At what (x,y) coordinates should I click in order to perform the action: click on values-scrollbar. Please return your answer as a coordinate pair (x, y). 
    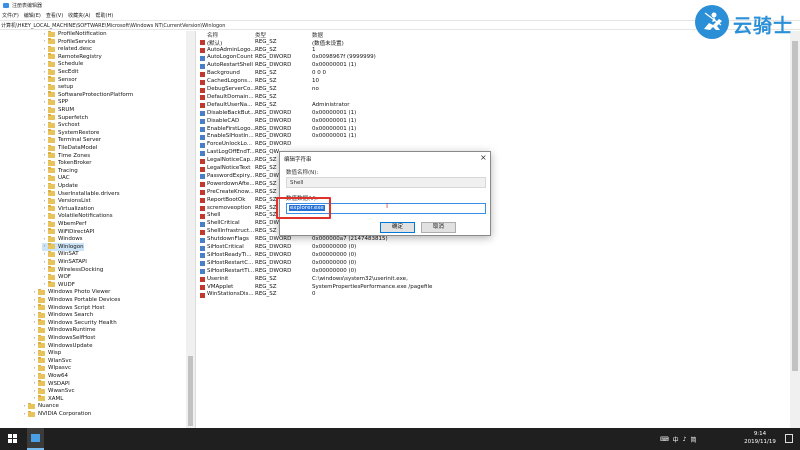
    Looking at the image, I should click on (795, 229).